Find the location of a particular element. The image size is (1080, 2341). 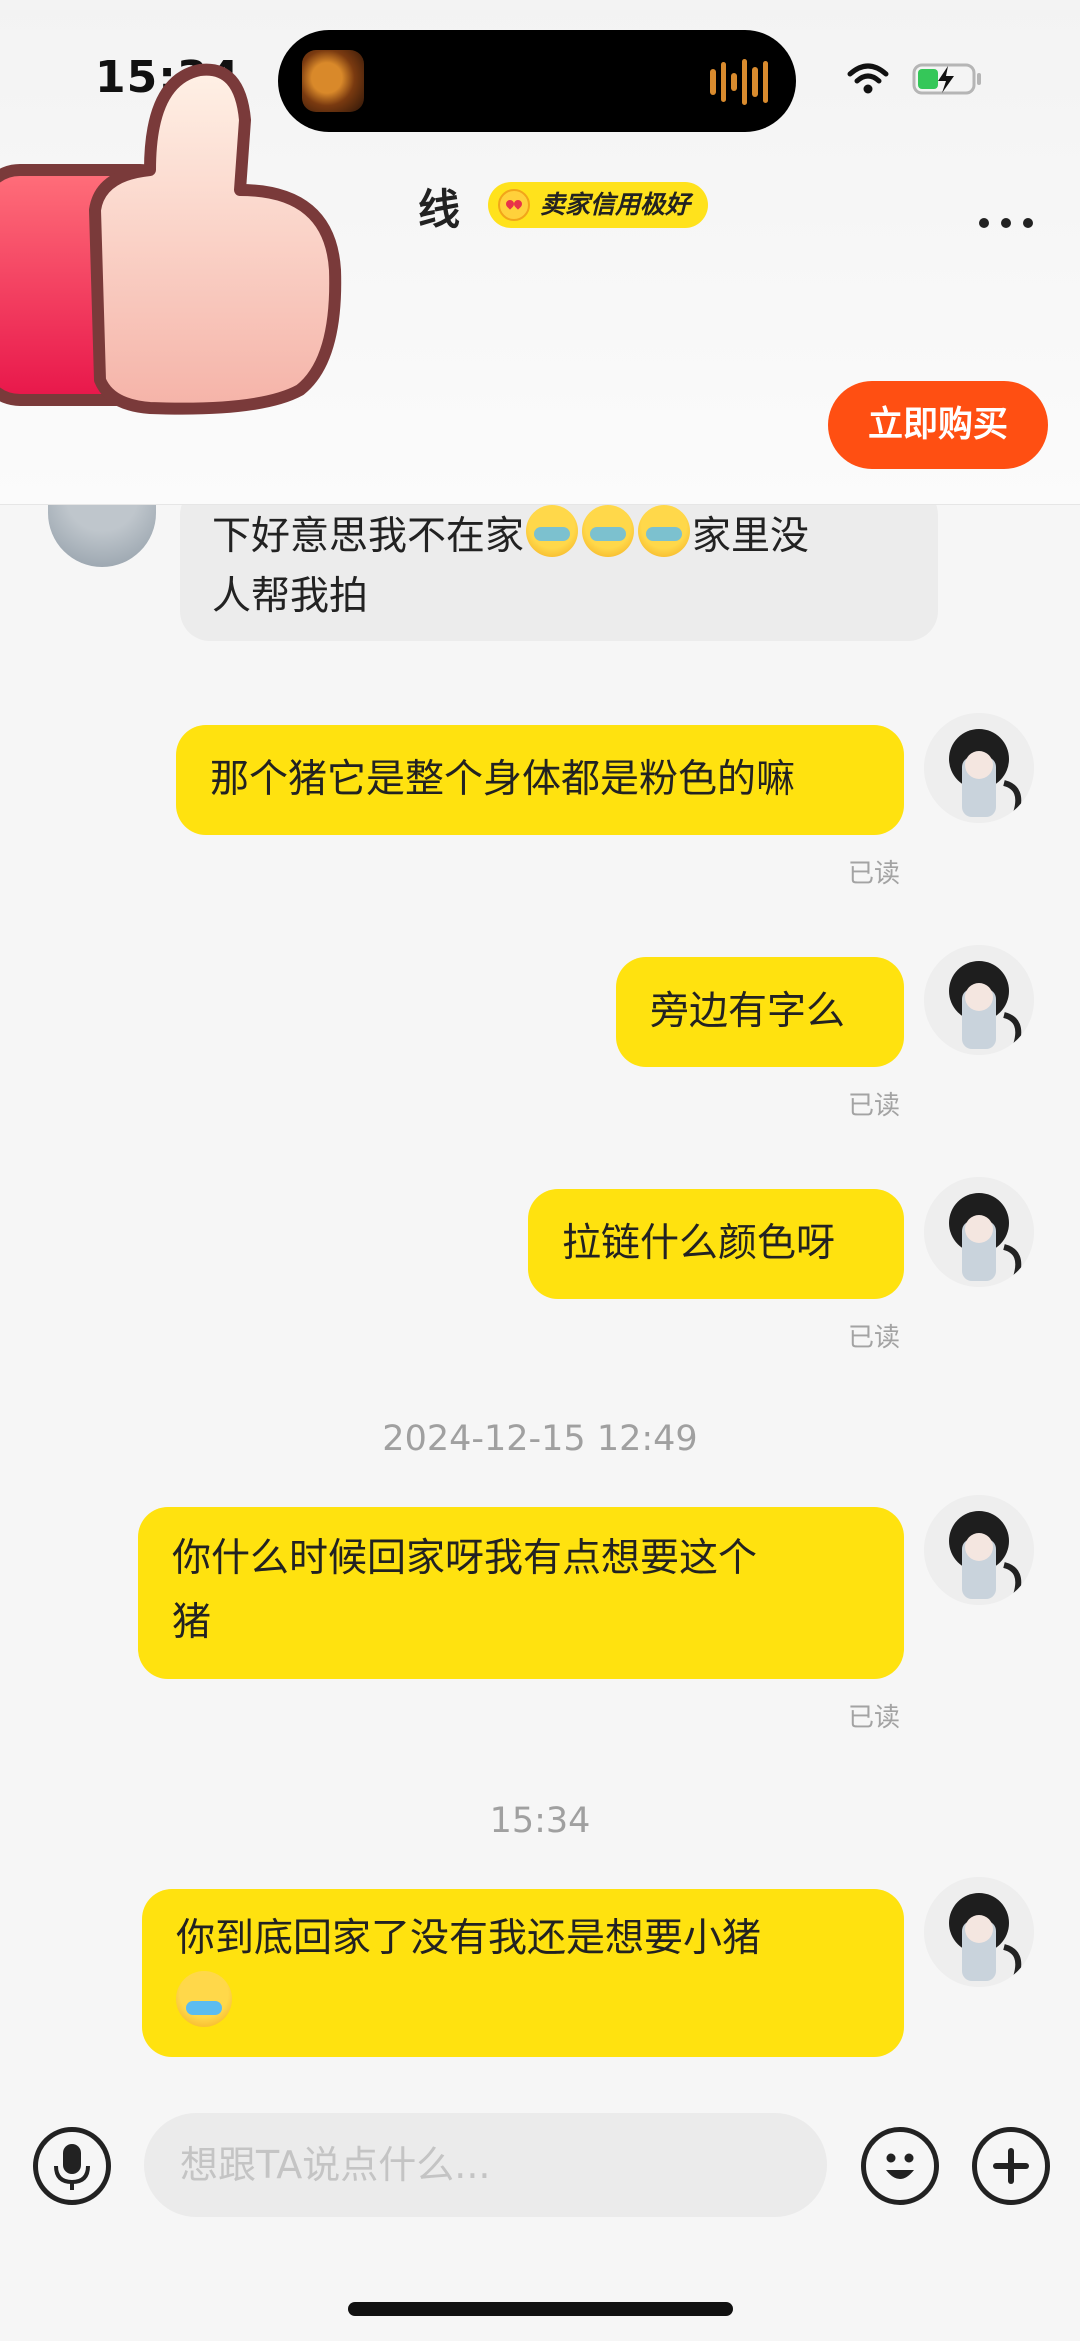

message-text-line: 你什么时候回家呀我有点想要这个 is located at coordinates (465, 1558).